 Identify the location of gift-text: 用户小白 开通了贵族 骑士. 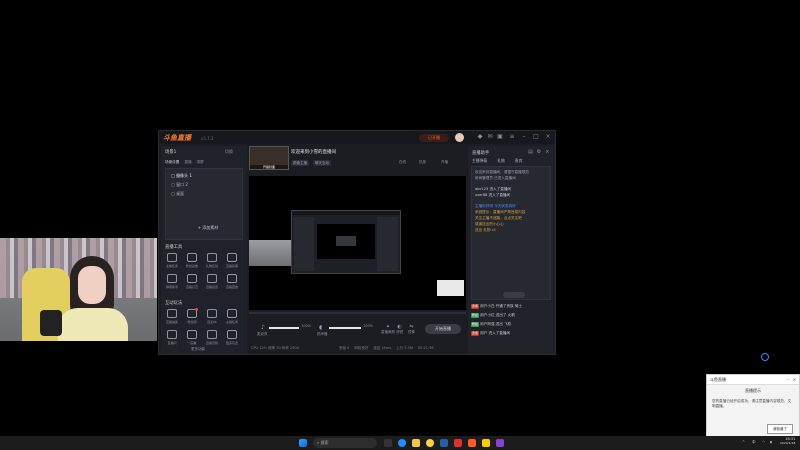
(500, 306).